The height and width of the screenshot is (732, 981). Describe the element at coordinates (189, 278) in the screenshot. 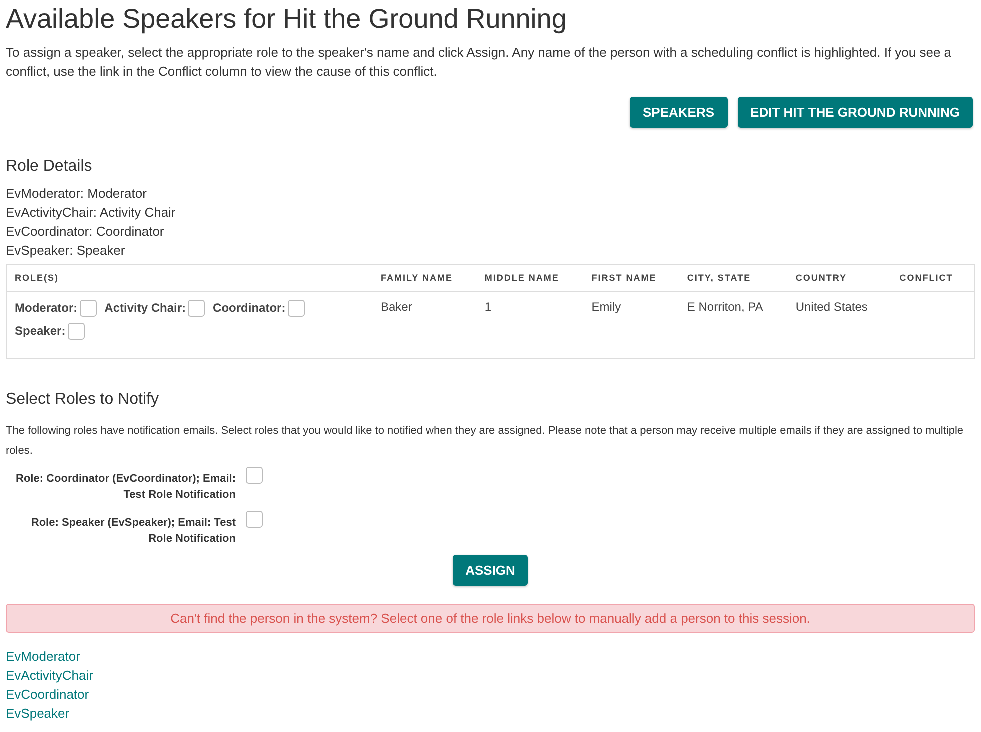

I see `column-header: ROLE(S)` at that location.